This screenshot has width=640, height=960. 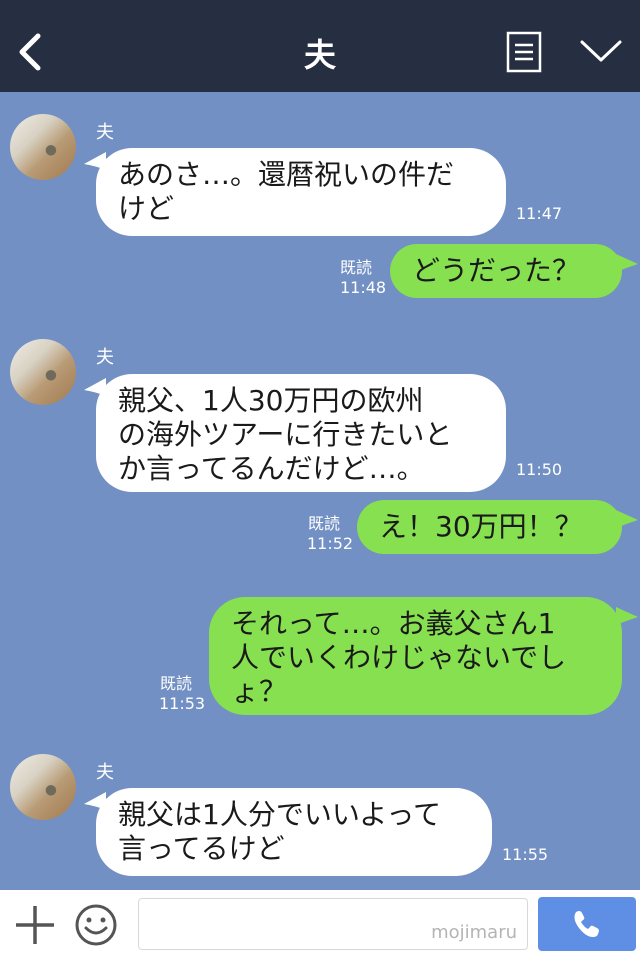 I want to click on message-time: 11:47, so click(x=539, y=213).